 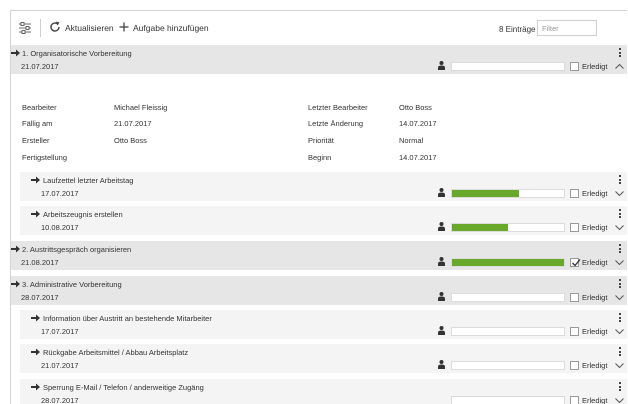 I want to click on task-date: 10.08.2017, so click(x=60, y=227).